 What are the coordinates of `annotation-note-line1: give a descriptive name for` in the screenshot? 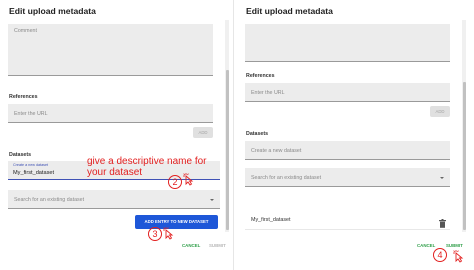 It's located at (147, 161).